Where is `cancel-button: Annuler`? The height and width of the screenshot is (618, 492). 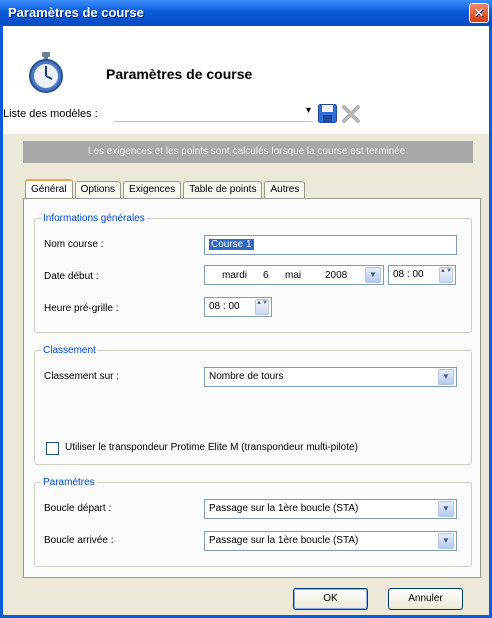 cancel-button: Annuler is located at coordinates (425, 599).